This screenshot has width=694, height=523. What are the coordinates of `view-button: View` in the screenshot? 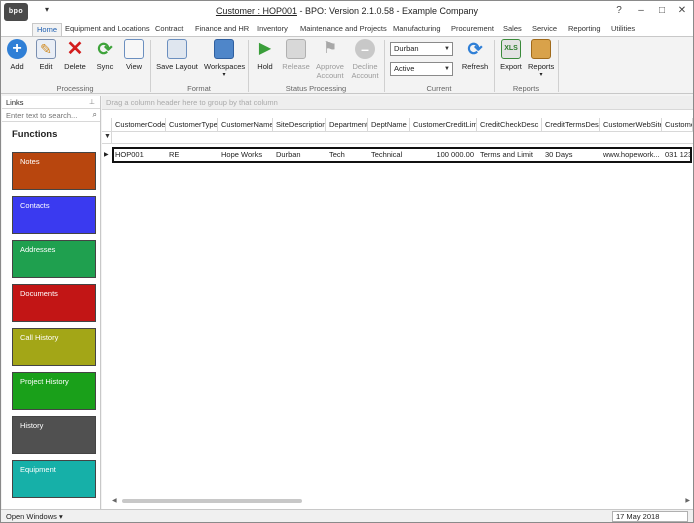 It's located at (134, 55).